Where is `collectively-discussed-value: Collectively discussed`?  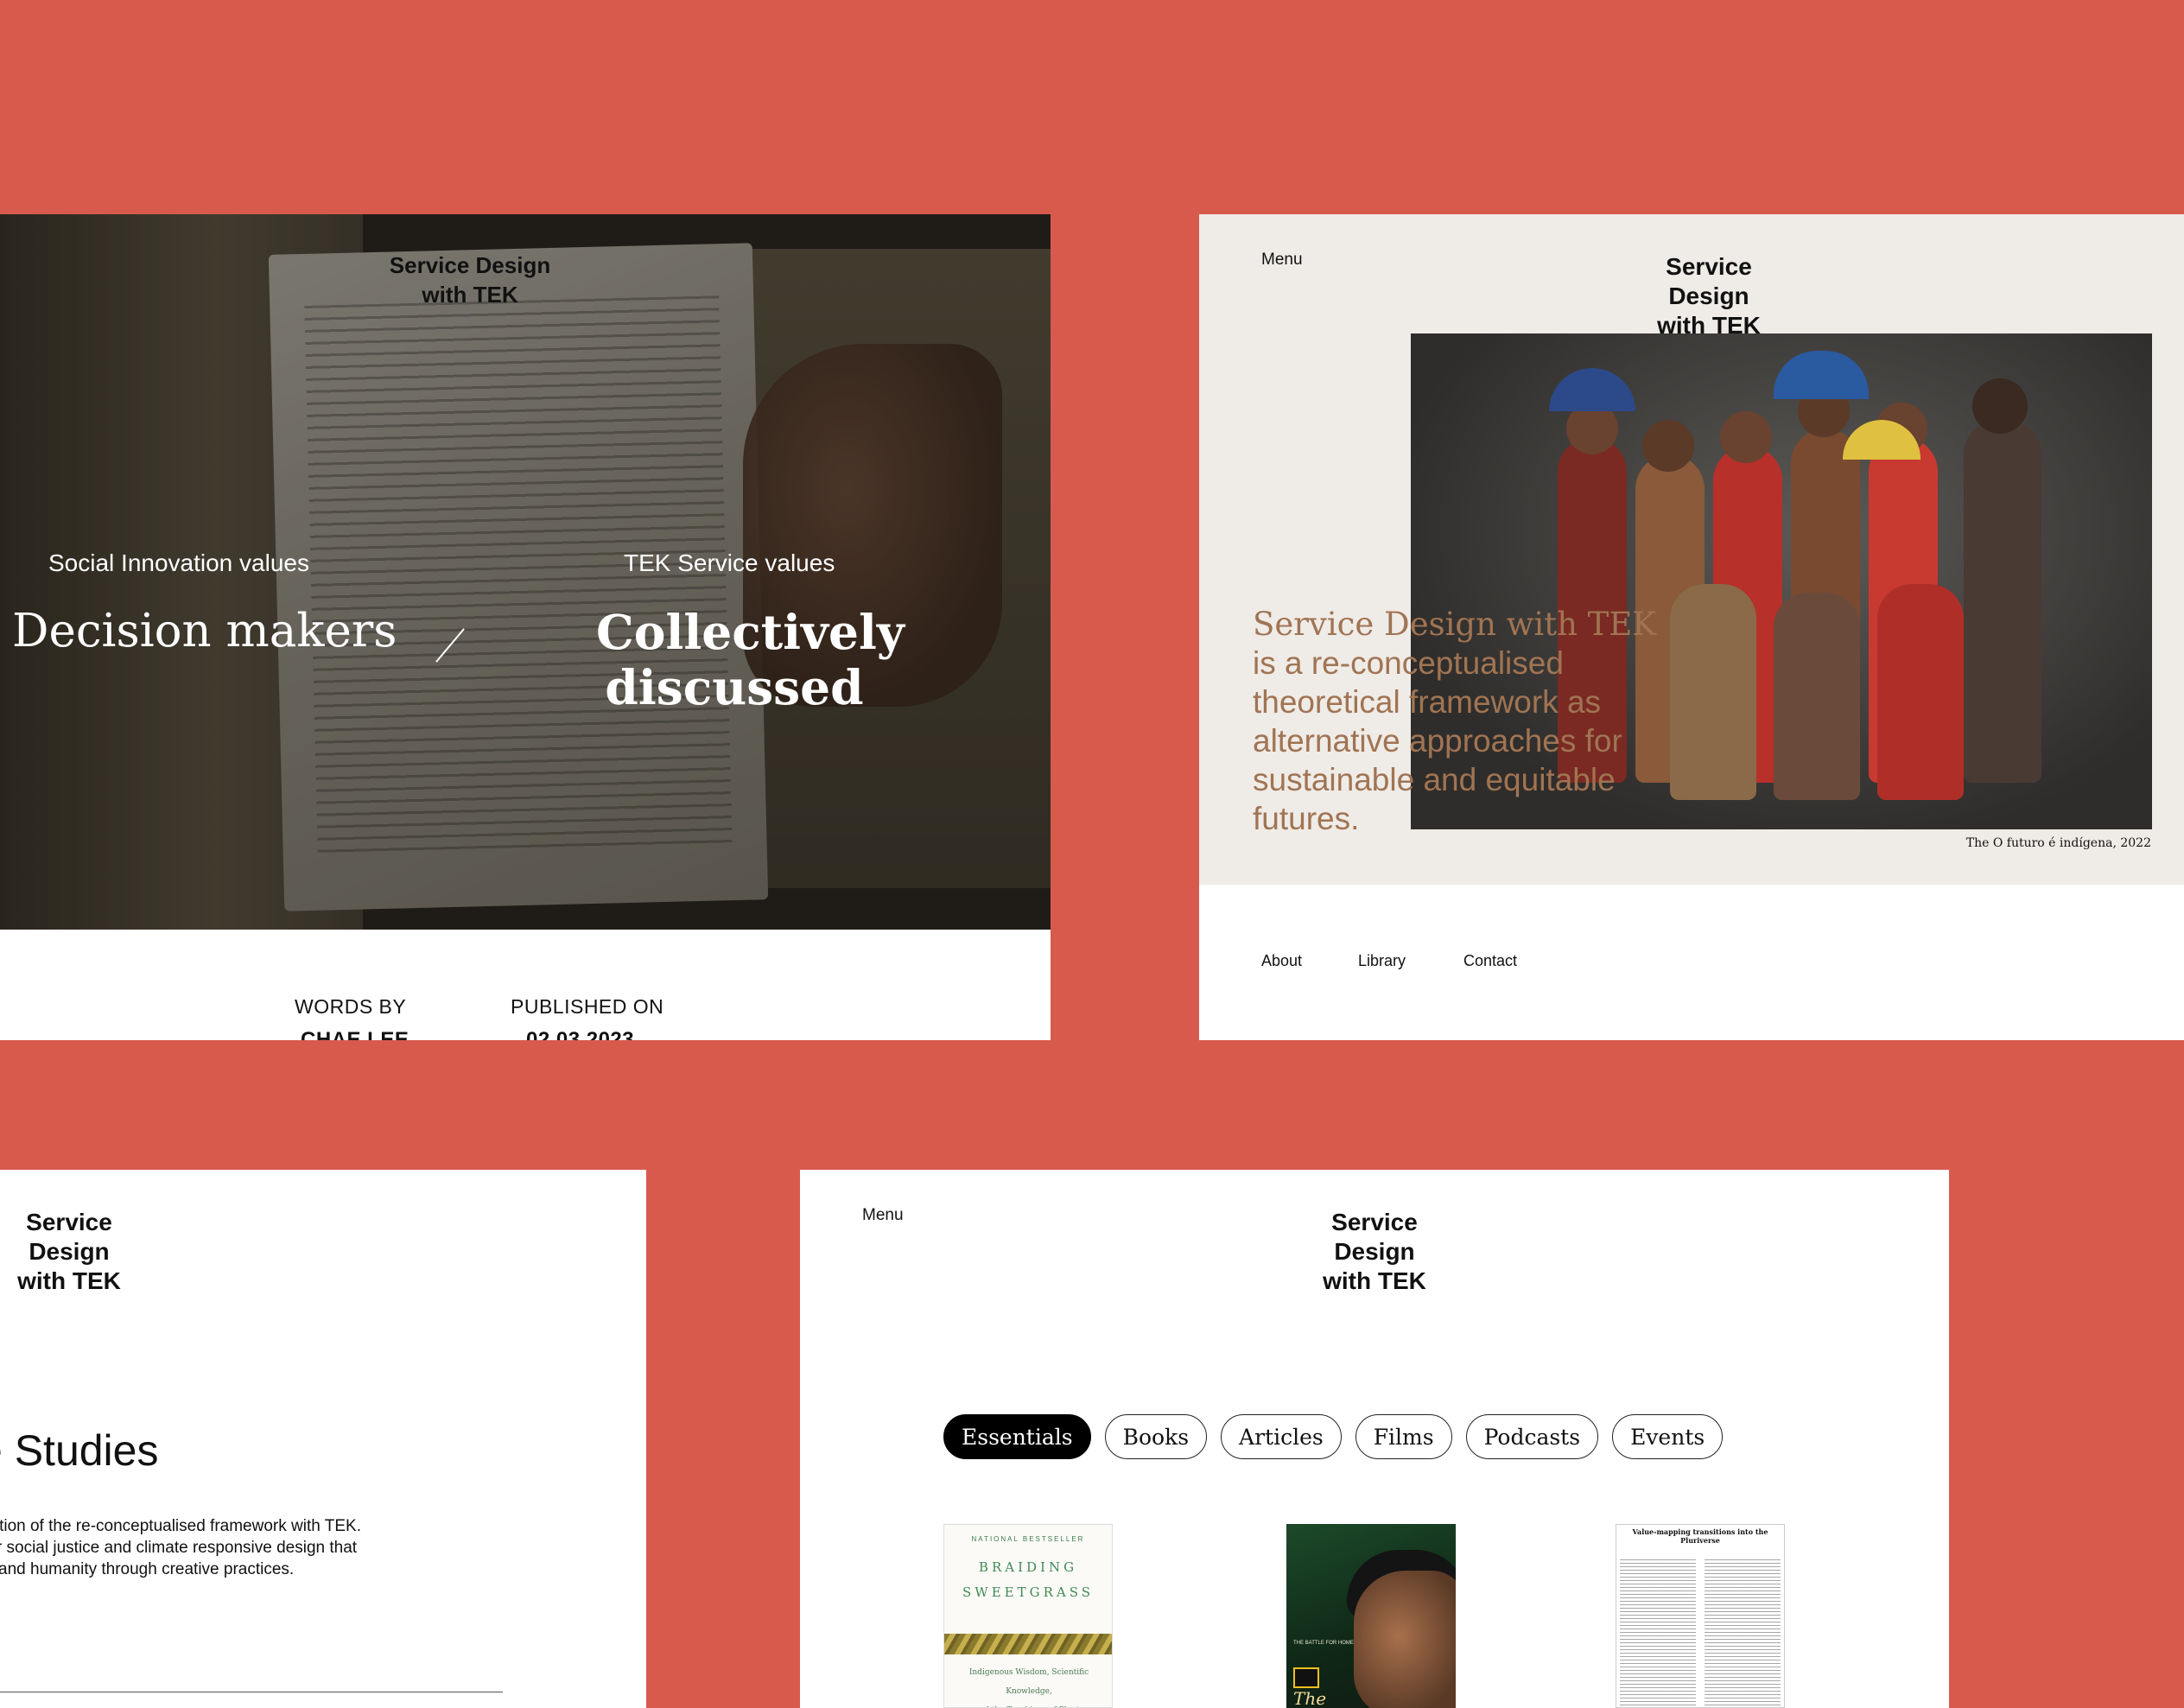 collectively-discussed-value: Collectively discussed is located at coordinates (751, 659).